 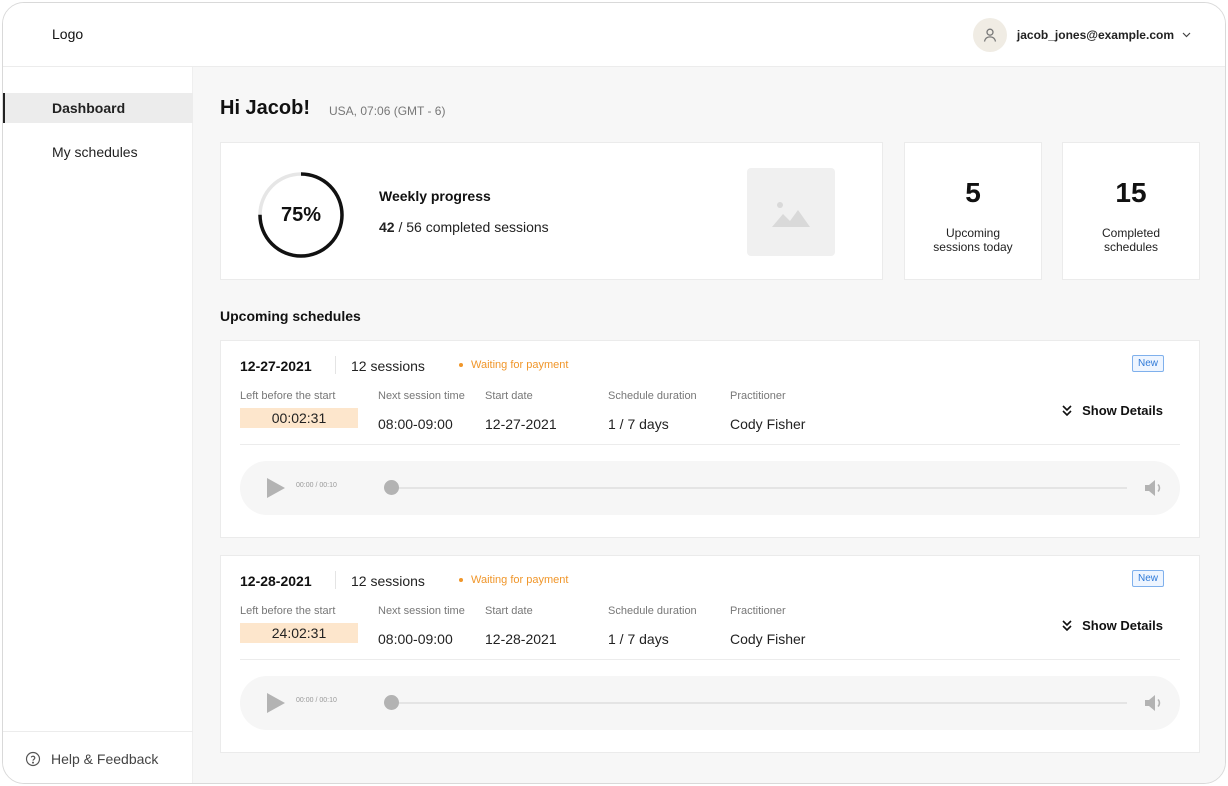 I want to click on user-email: jacob_jones@example.com, so click(x=1095, y=35).